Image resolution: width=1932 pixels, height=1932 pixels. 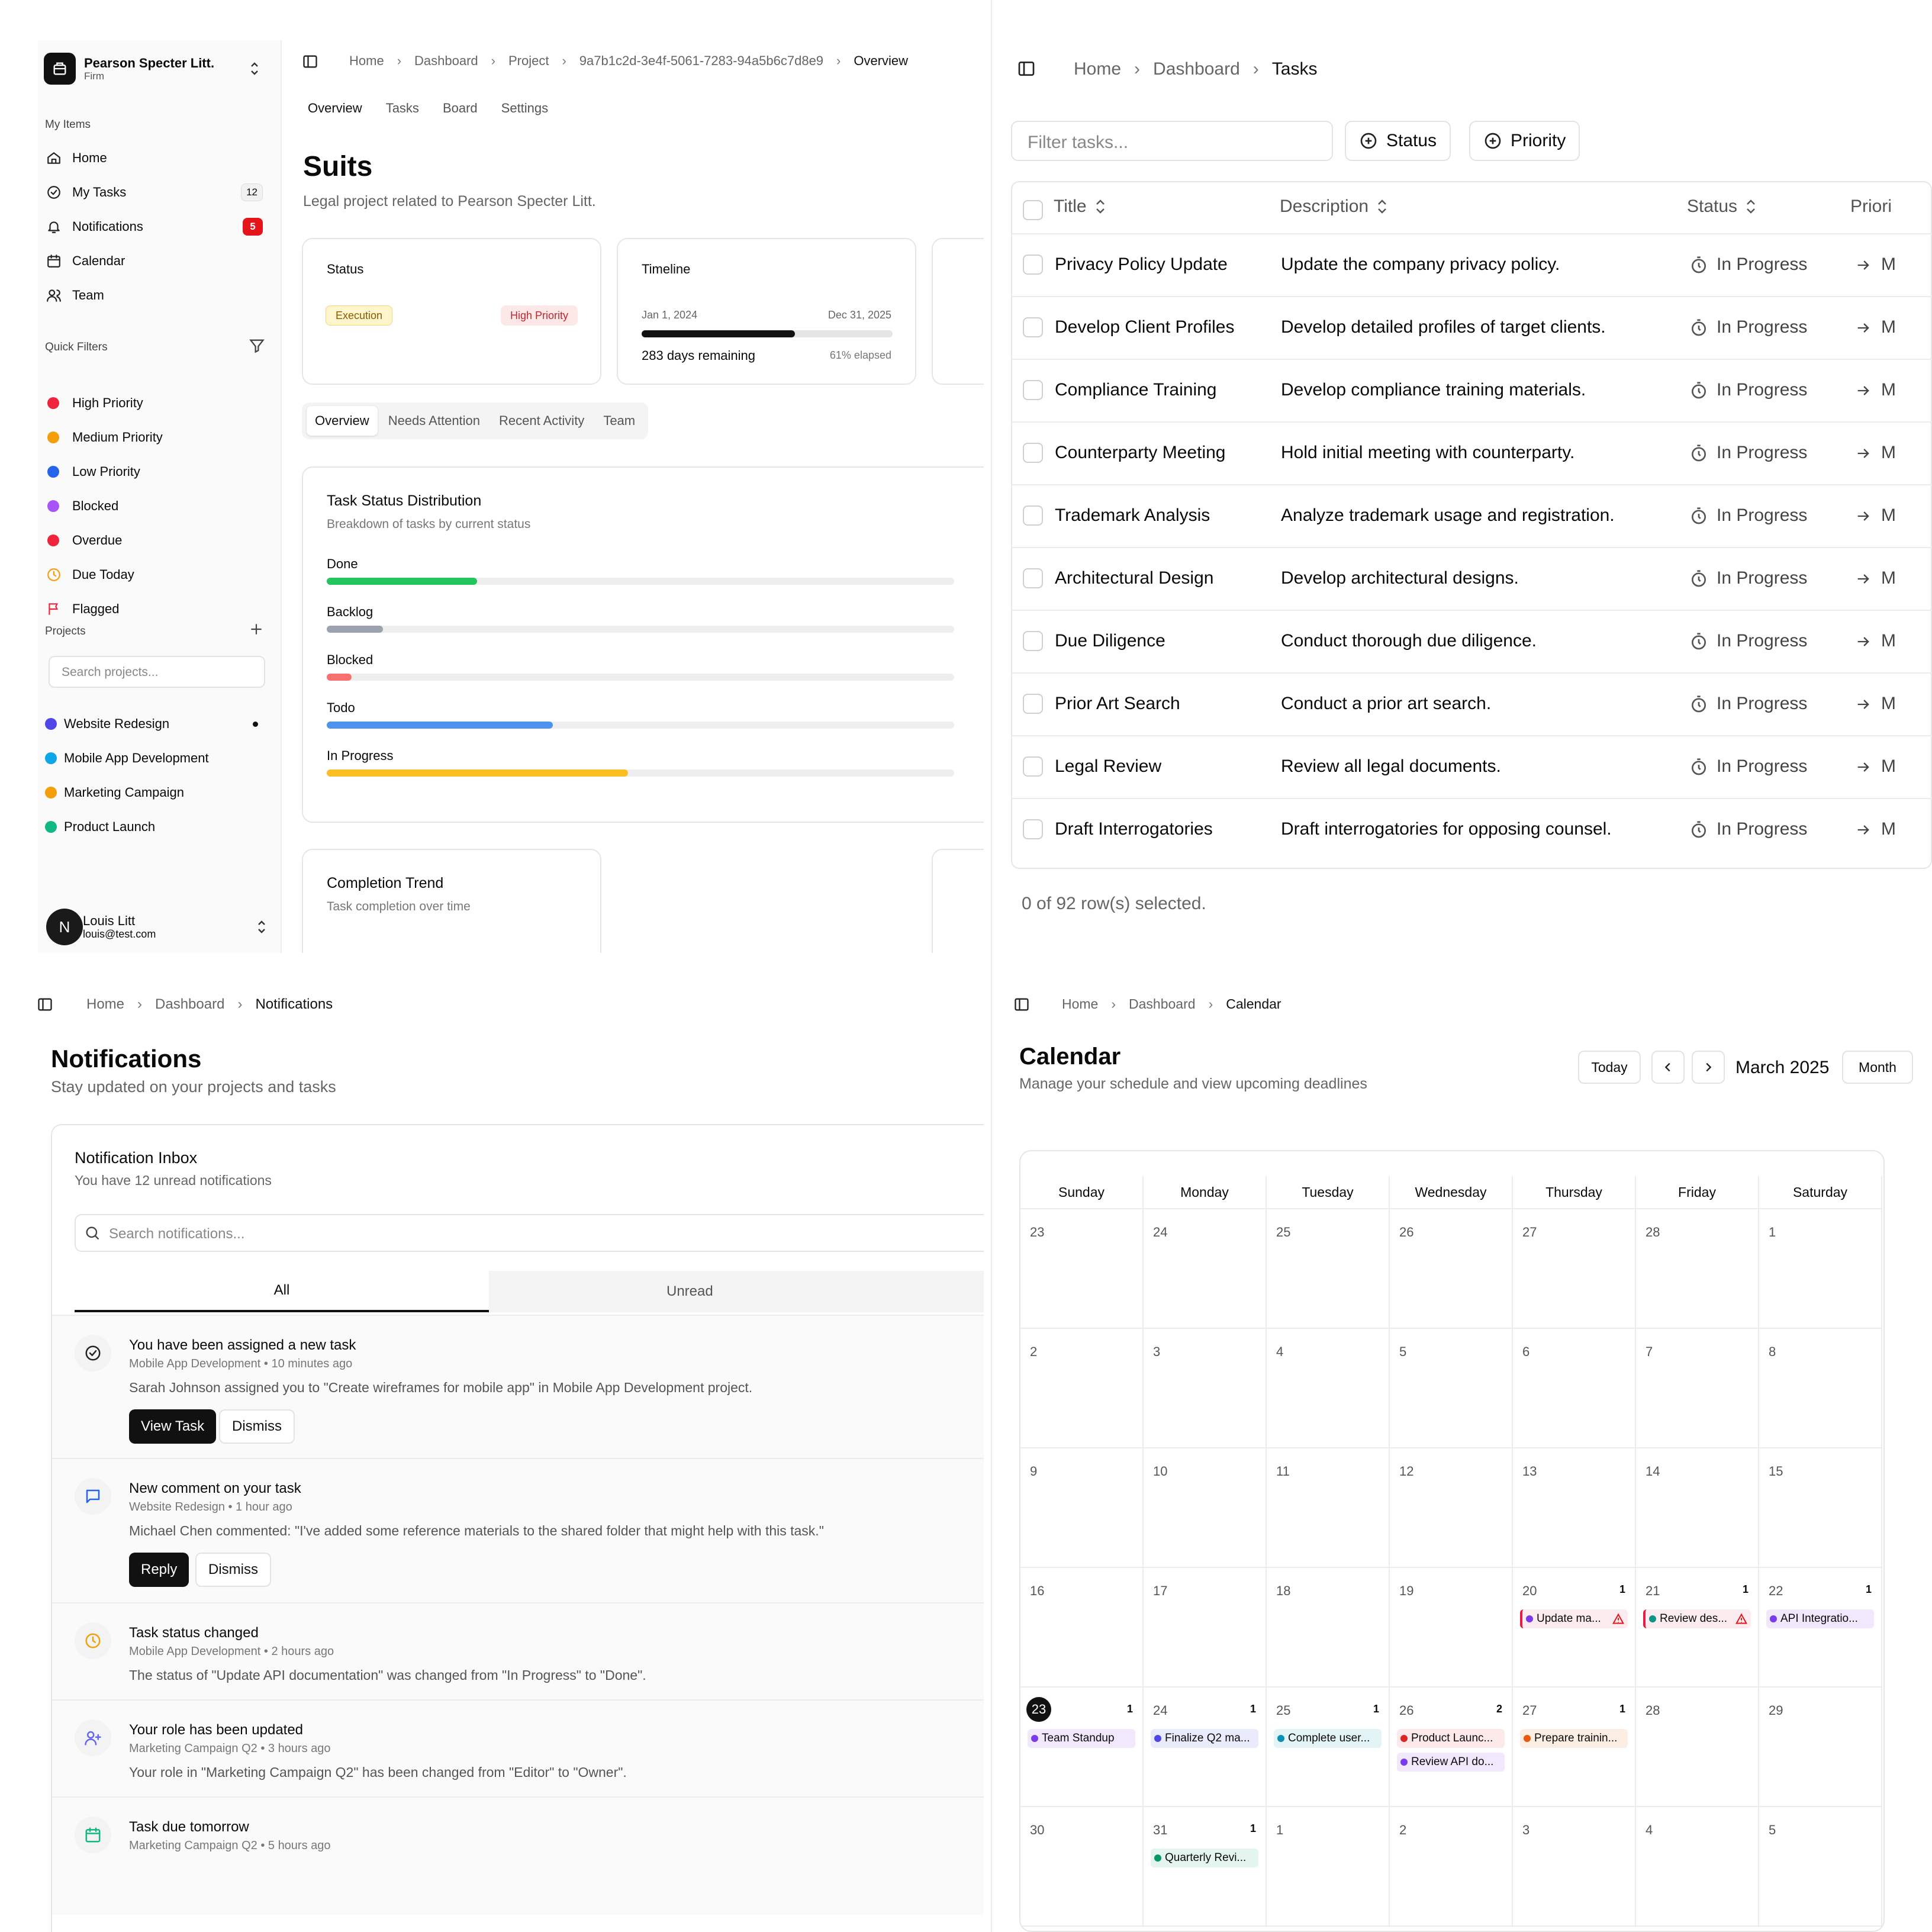 What do you see at coordinates (701, 61) in the screenshot?
I see `breadcrumb-item: 9a7b1c2d-3e4f-5061-7283-94a5b6c7d8e9` at bounding box center [701, 61].